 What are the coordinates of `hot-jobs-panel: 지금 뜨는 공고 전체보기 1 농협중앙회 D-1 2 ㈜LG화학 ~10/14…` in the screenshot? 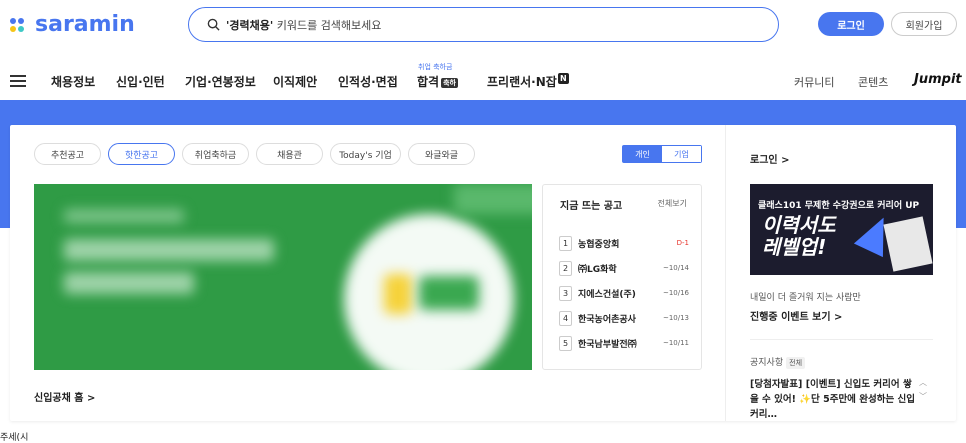 It's located at (622, 277).